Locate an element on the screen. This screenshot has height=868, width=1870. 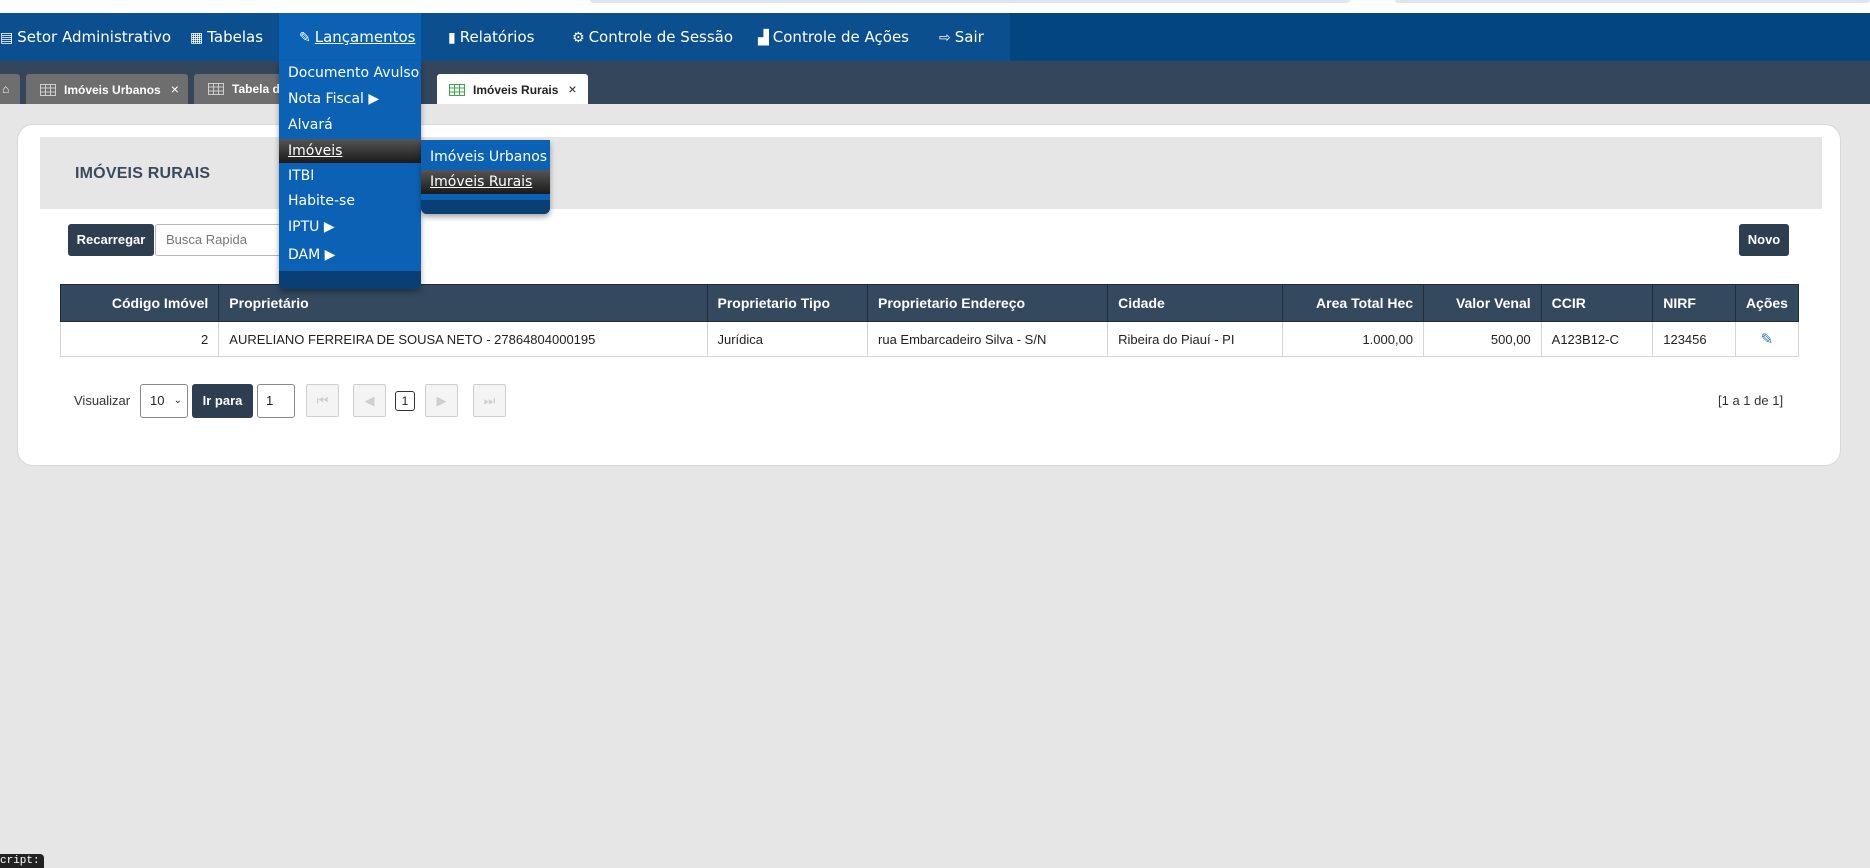
cell-endereco: rua Embarcadeiro Silva - S/N is located at coordinates (988, 339).